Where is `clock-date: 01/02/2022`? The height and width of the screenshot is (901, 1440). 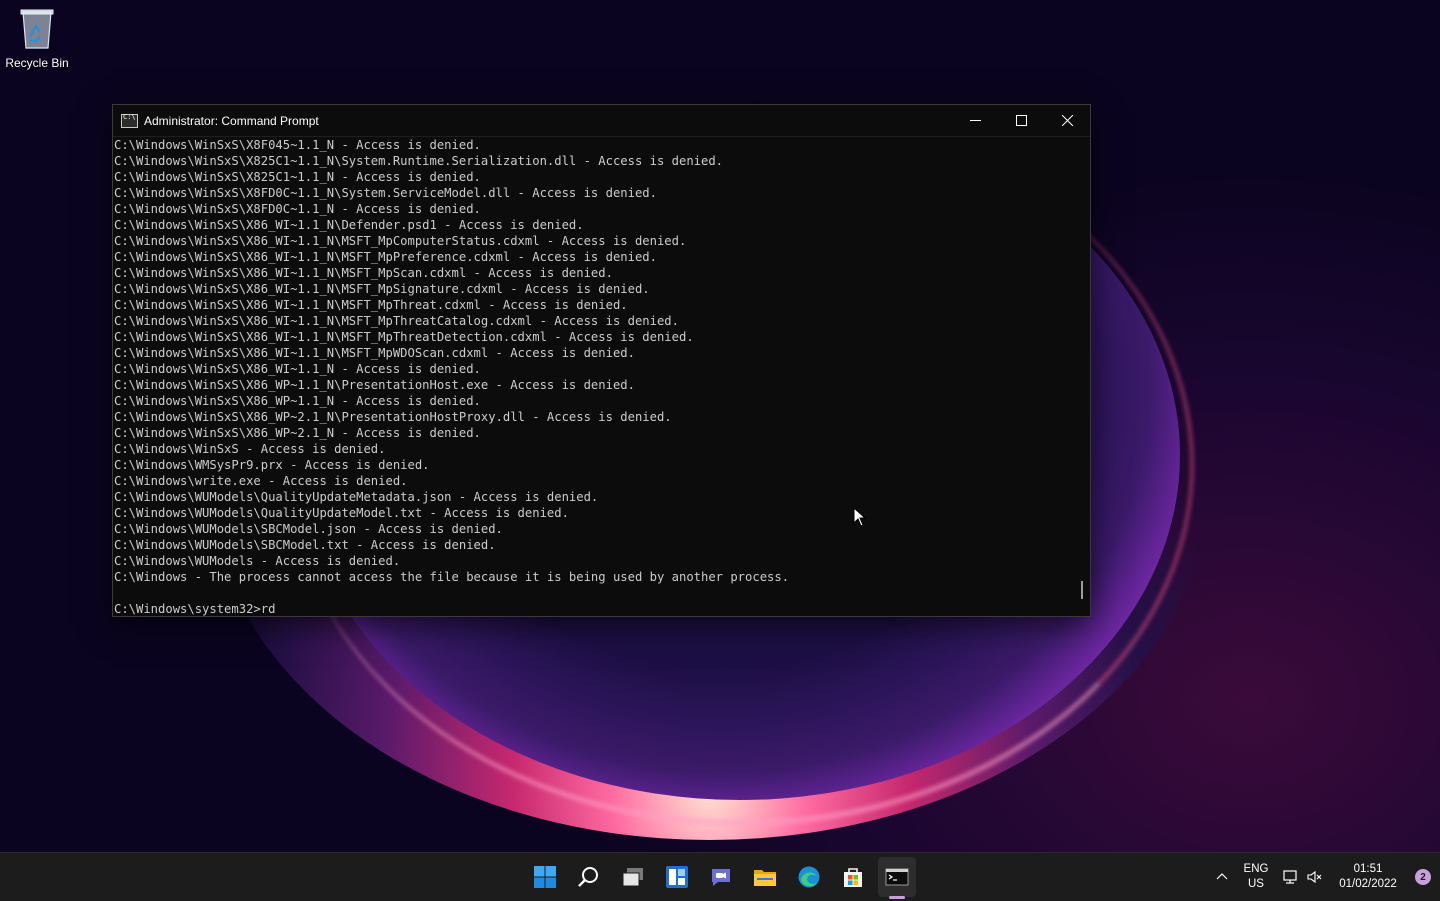
clock-date: 01/02/2022 is located at coordinates (1368, 884).